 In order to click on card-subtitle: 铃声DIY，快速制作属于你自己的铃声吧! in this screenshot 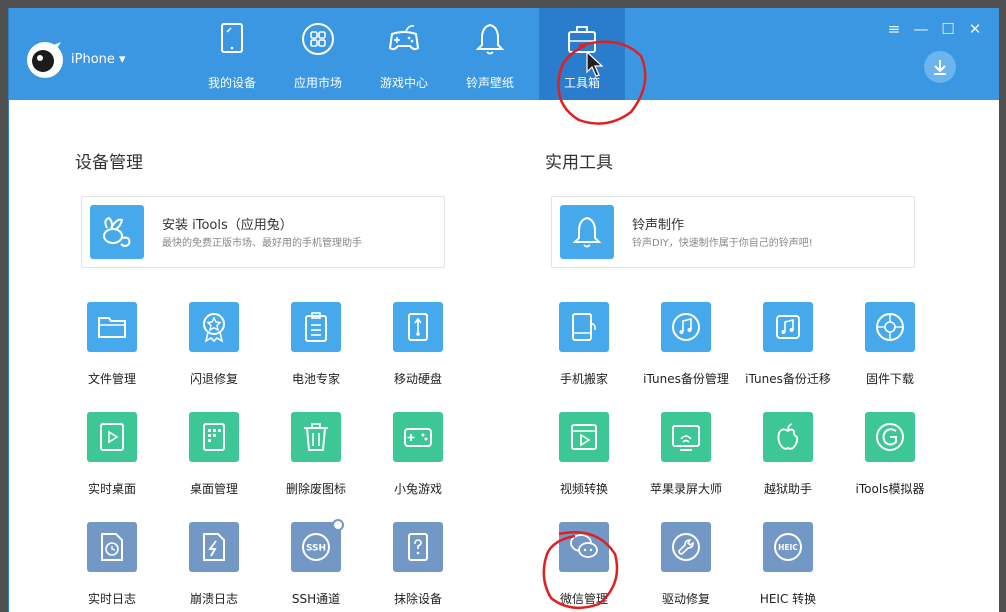, I will do `click(722, 243)`.